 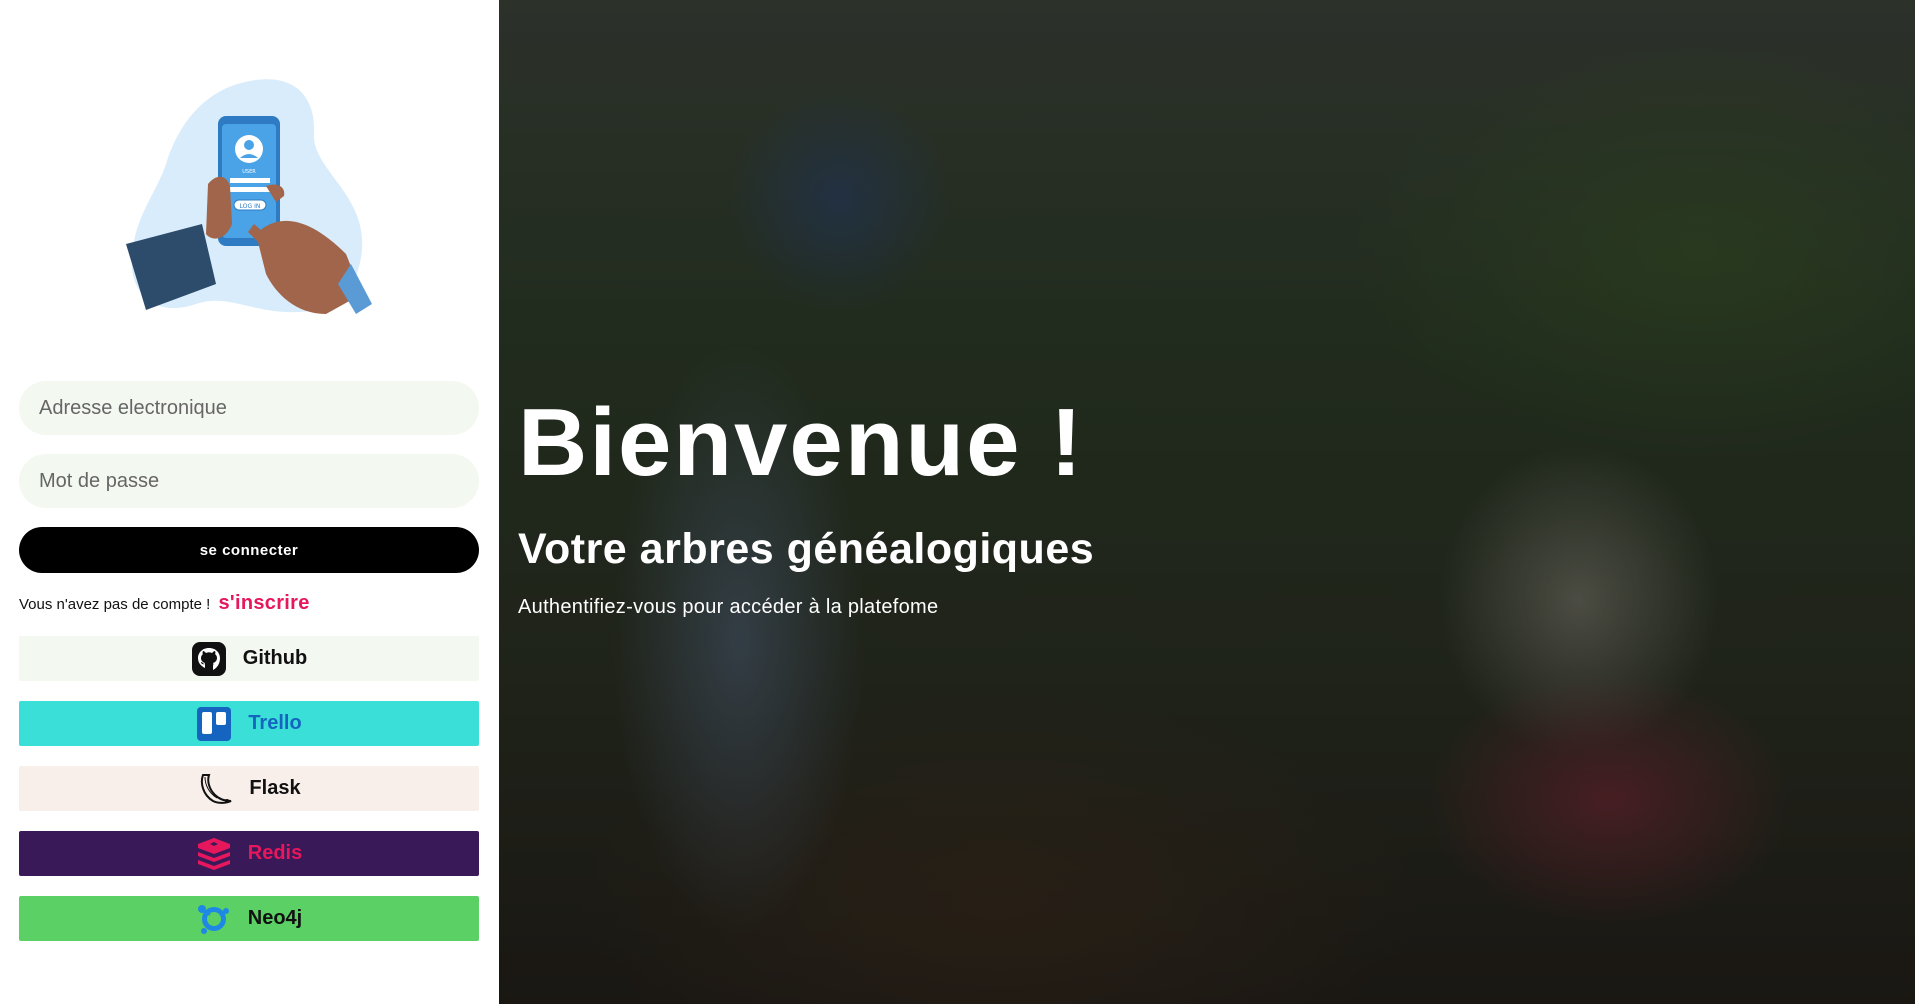 I want to click on redis-login-button: Redis, so click(x=249, y=853).